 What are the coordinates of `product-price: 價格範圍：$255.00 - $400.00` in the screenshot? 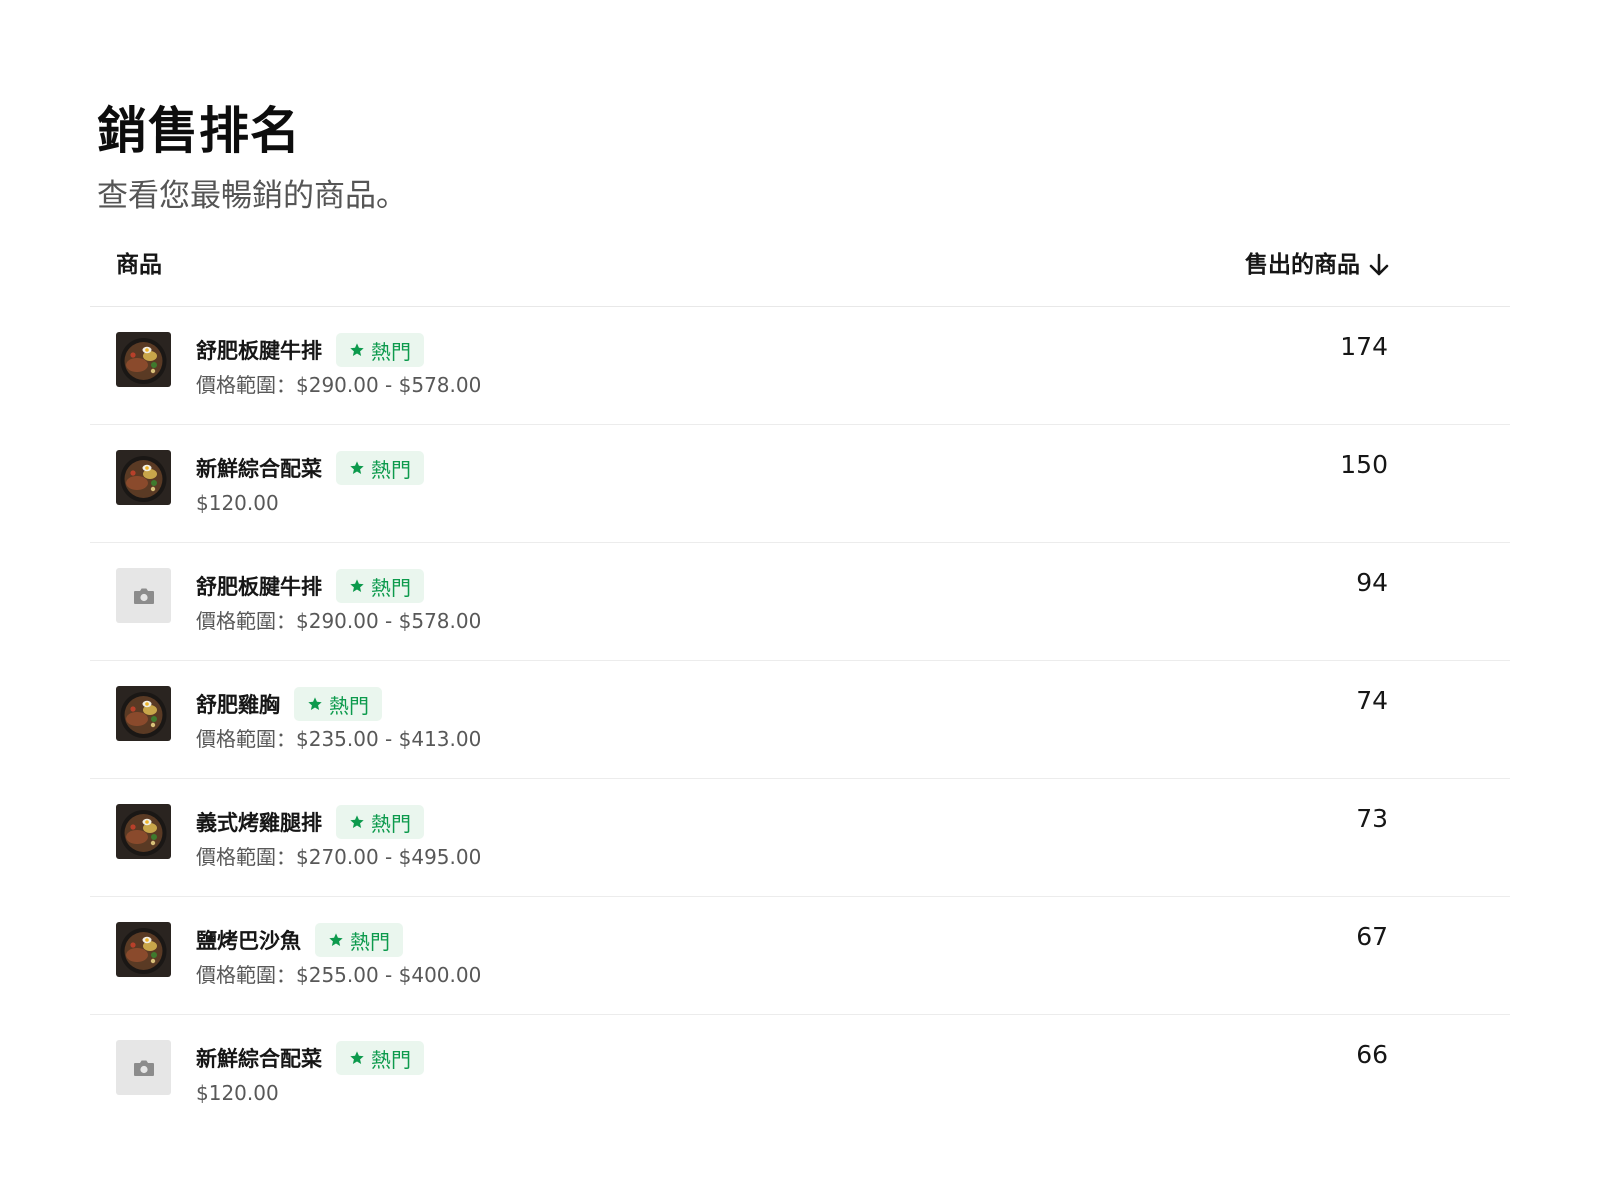 It's located at (339, 975).